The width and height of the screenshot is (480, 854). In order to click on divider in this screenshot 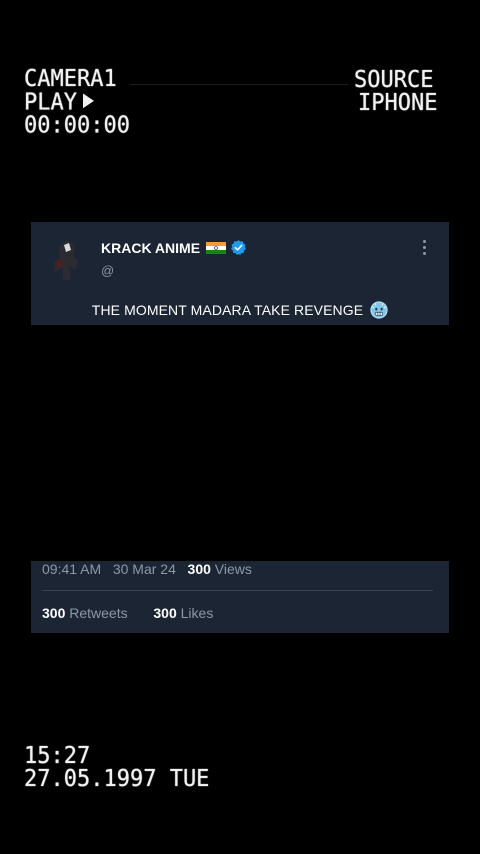, I will do `click(237, 590)`.